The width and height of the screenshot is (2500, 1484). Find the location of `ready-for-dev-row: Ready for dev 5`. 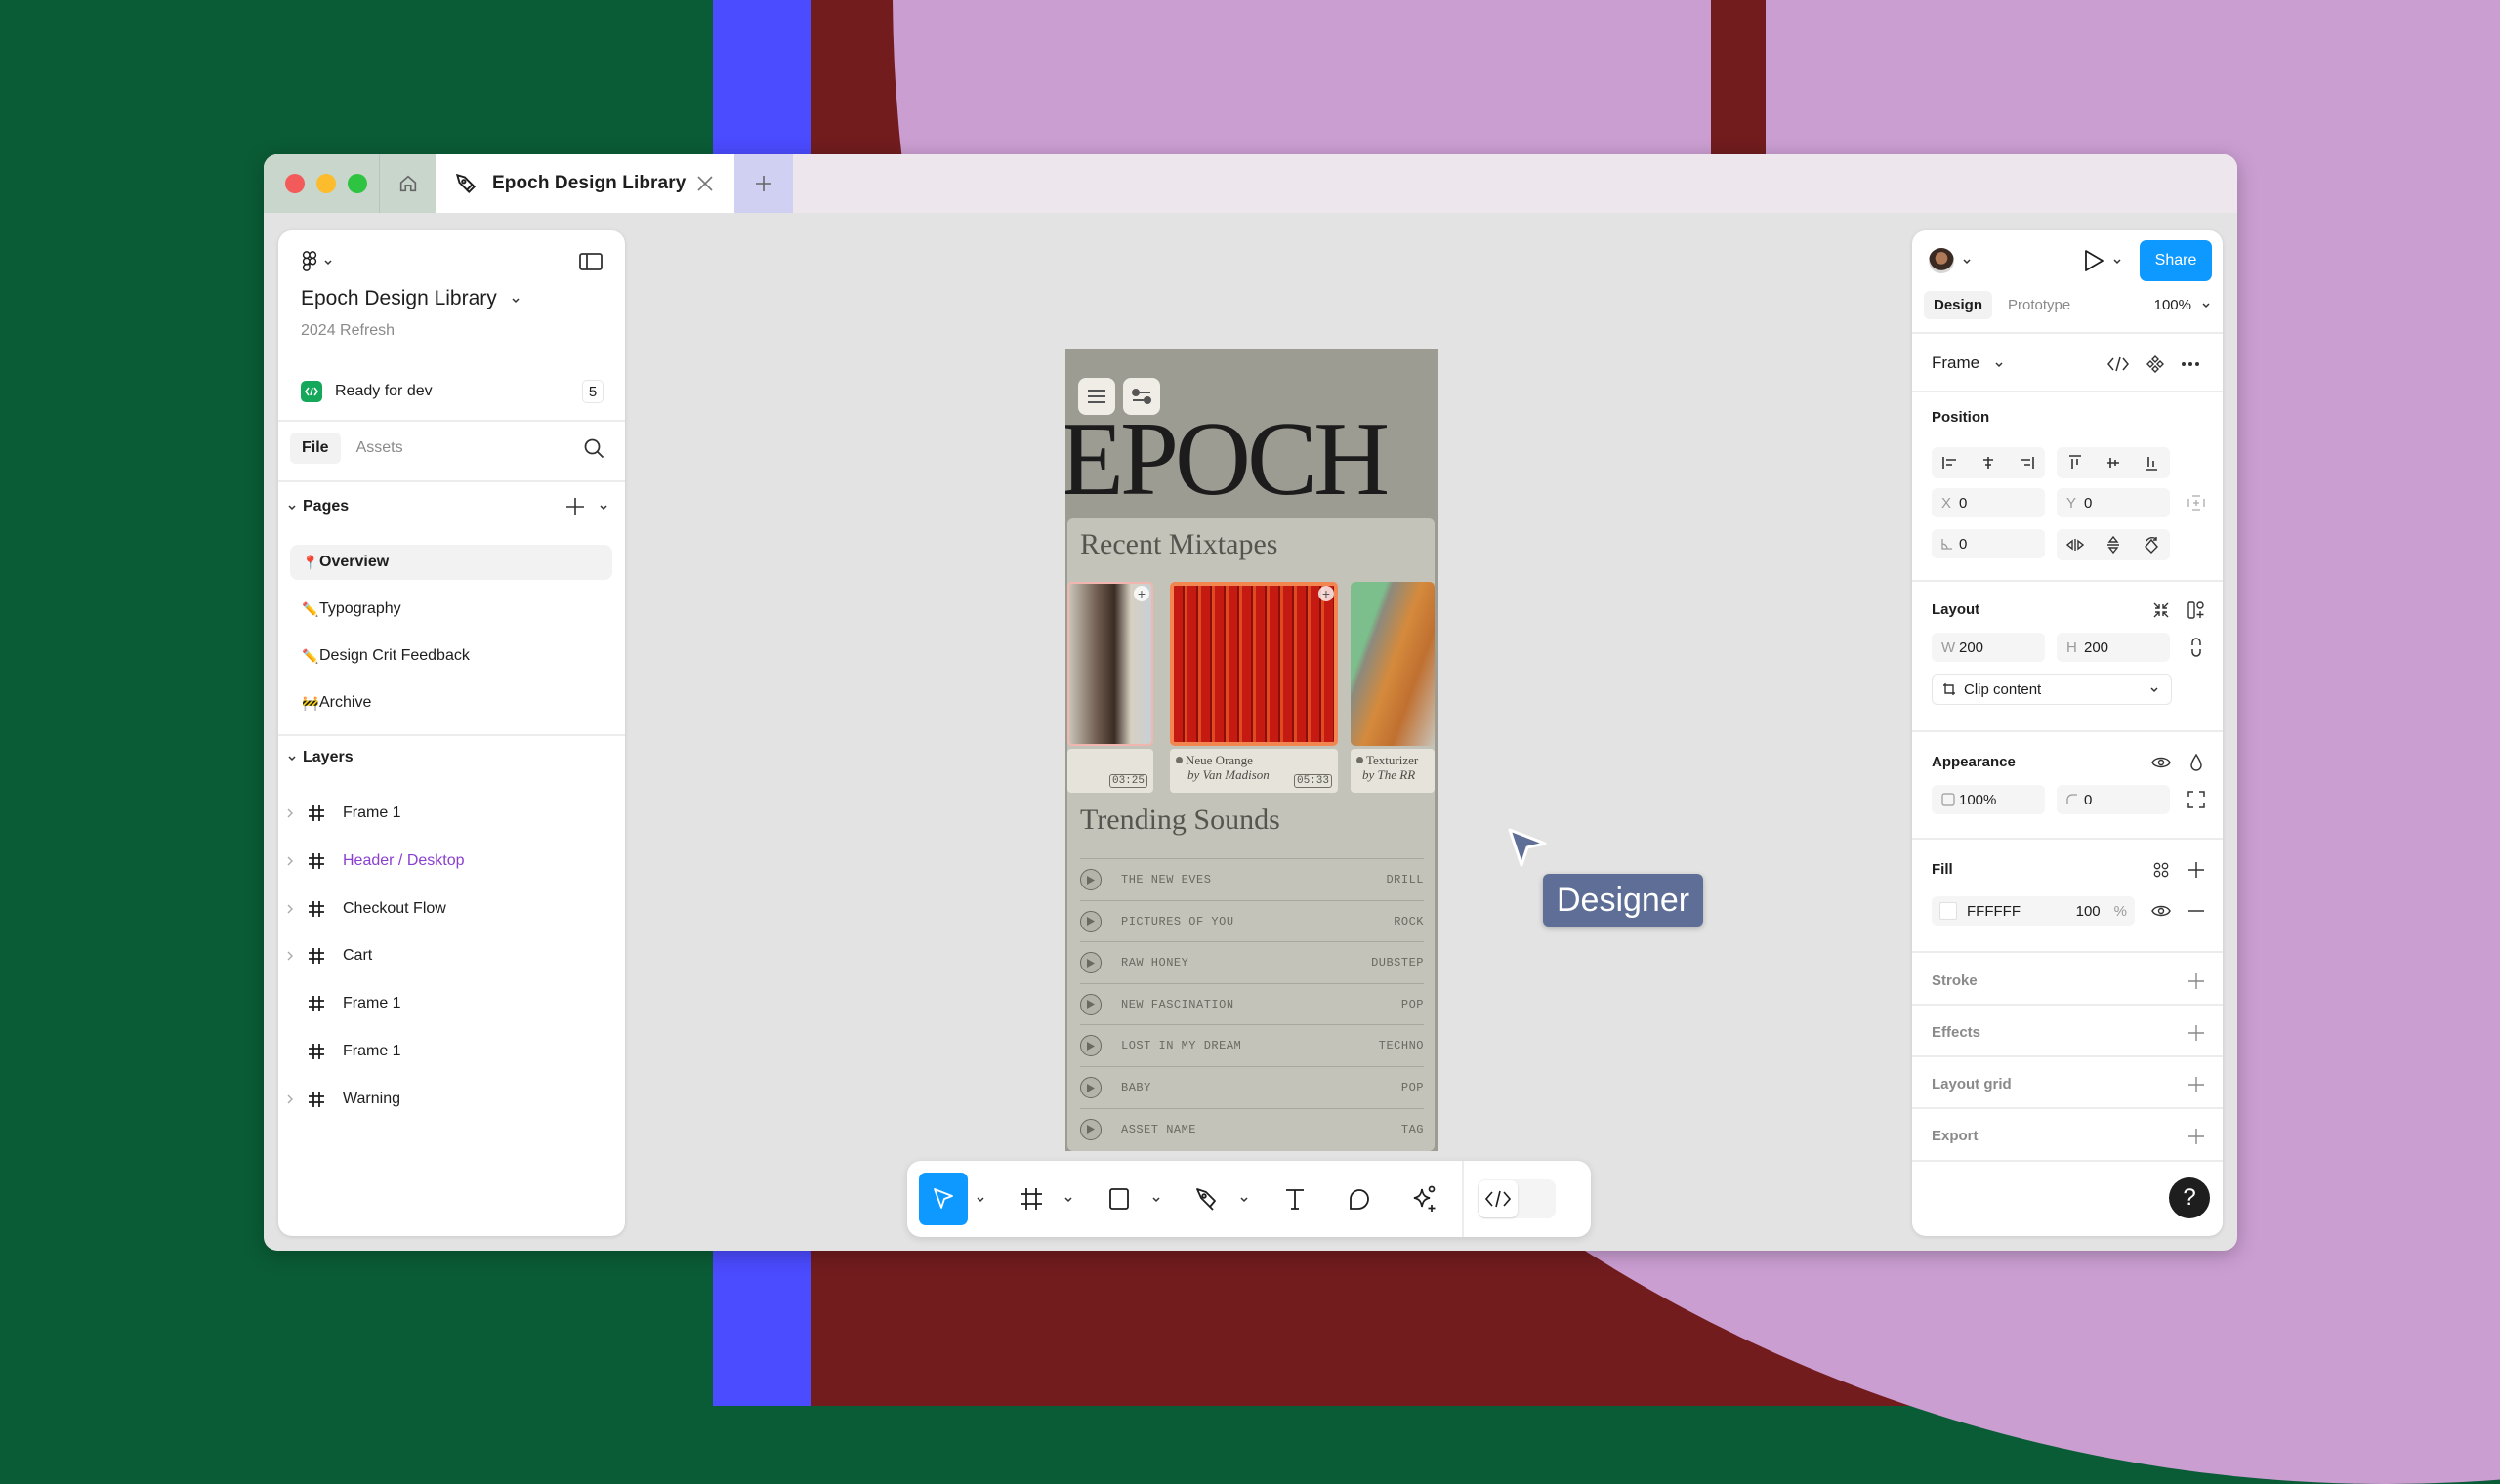

ready-for-dev-row: Ready for dev 5 is located at coordinates (452, 392).